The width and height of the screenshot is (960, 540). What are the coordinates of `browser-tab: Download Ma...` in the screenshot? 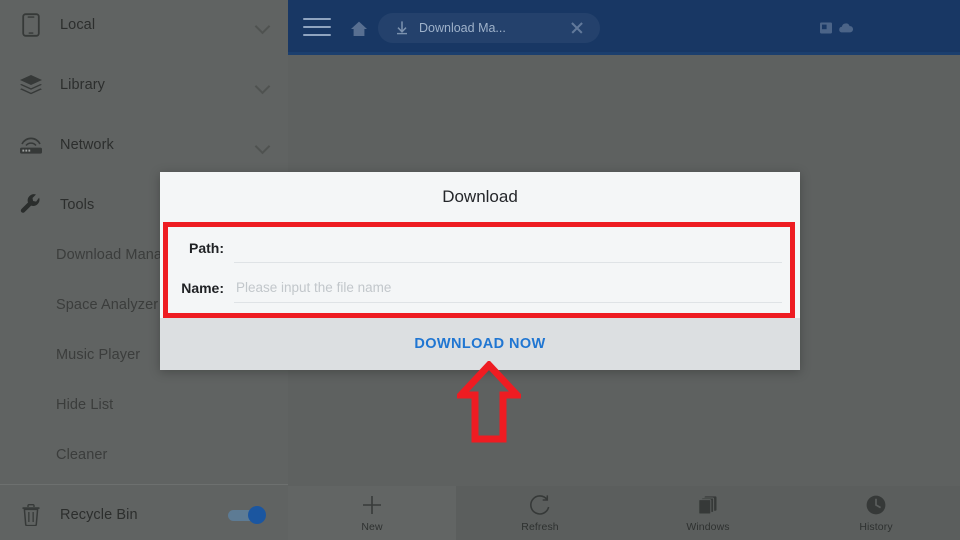 It's located at (489, 28).